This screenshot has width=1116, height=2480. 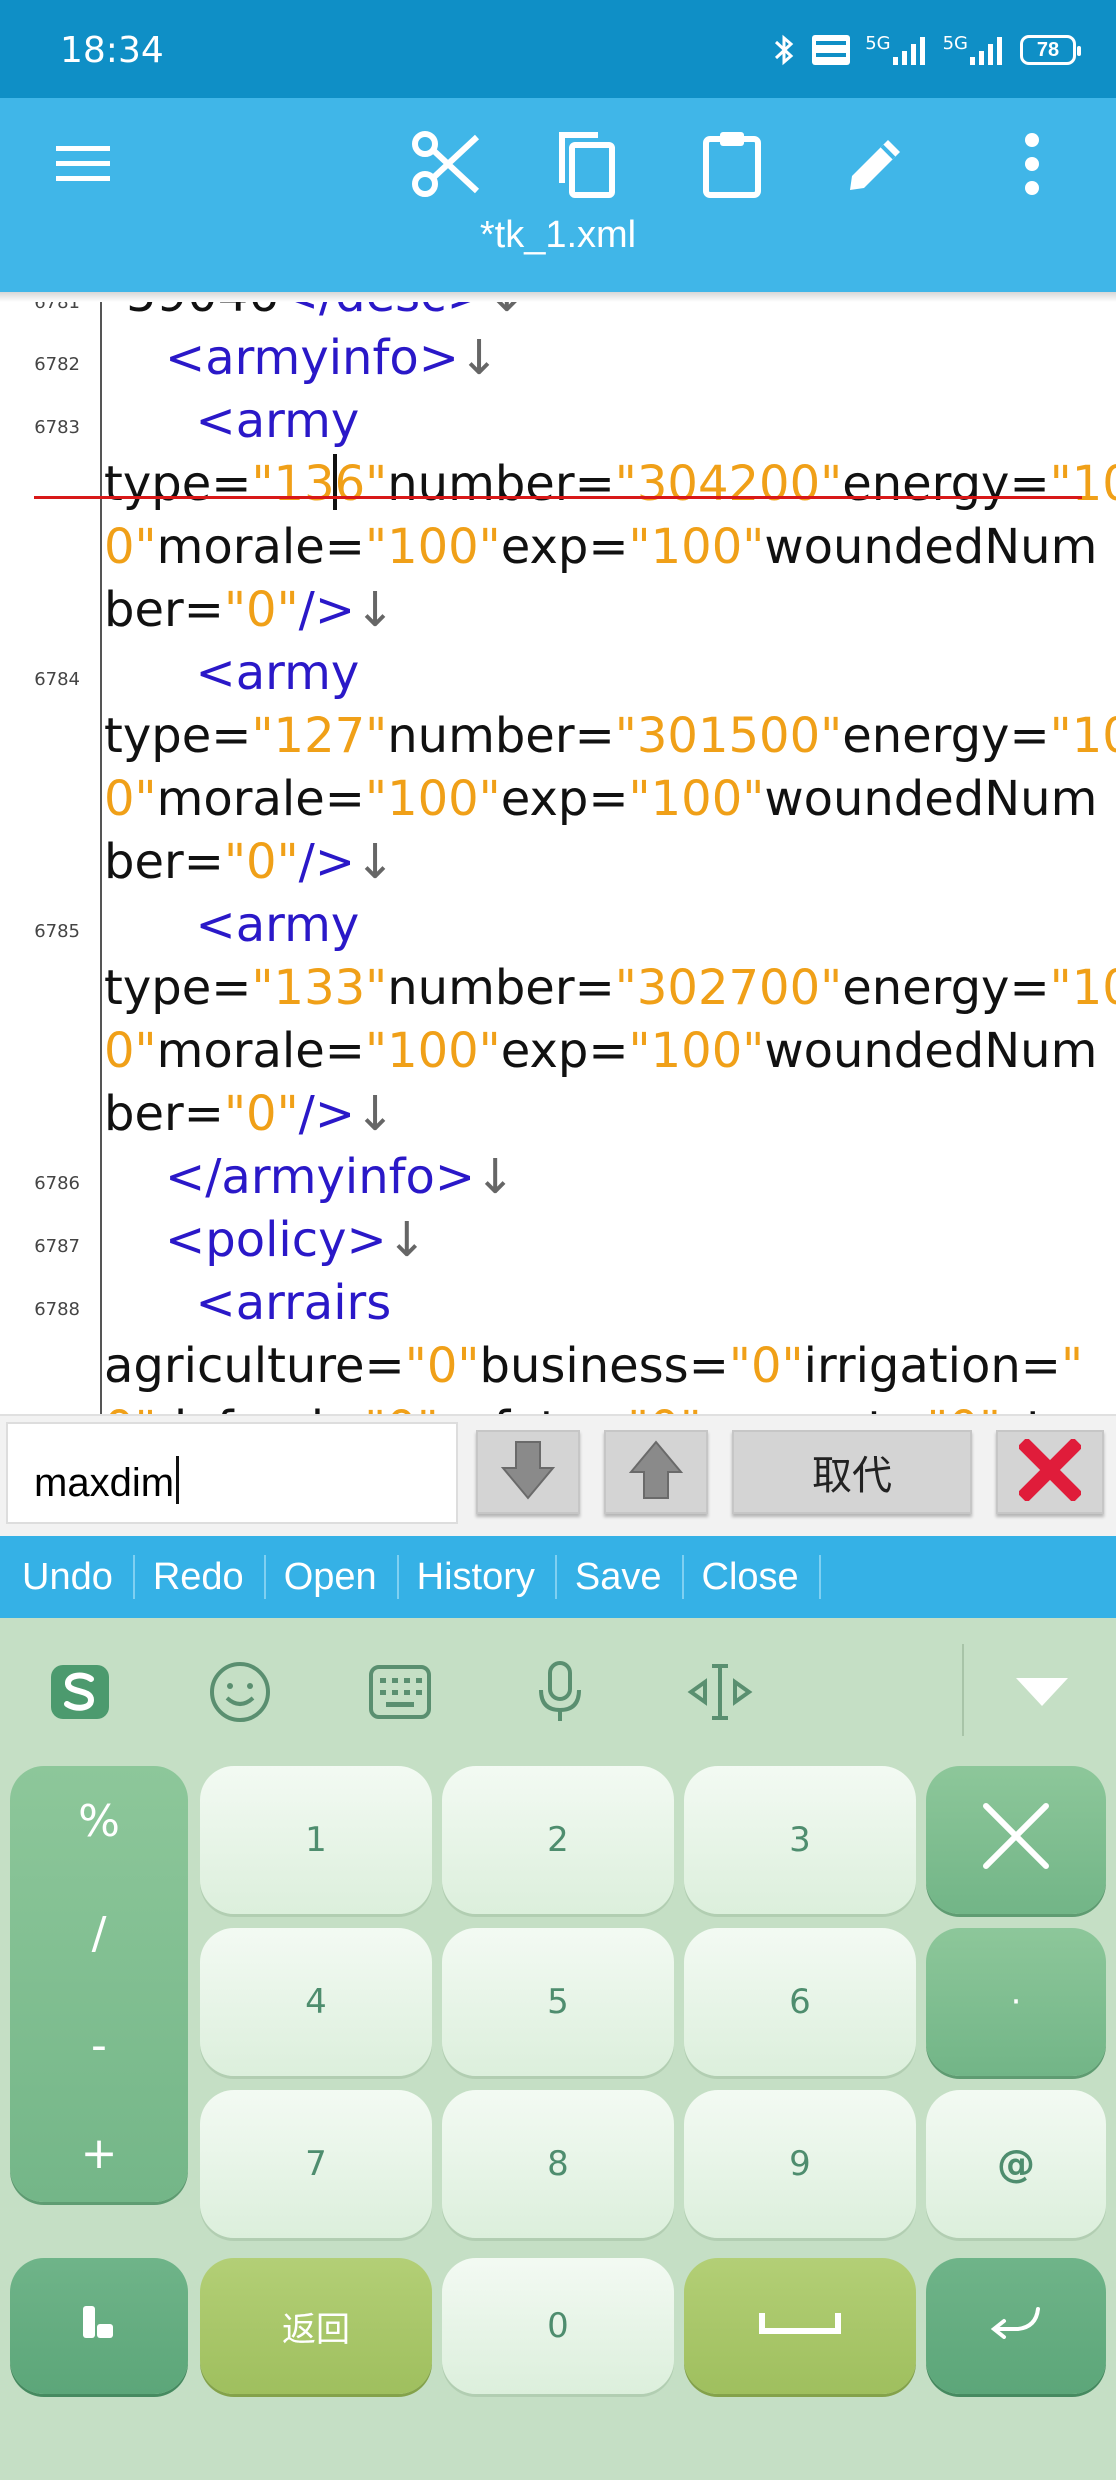 I want to click on battery-level: 78, so click(x=1048, y=49).